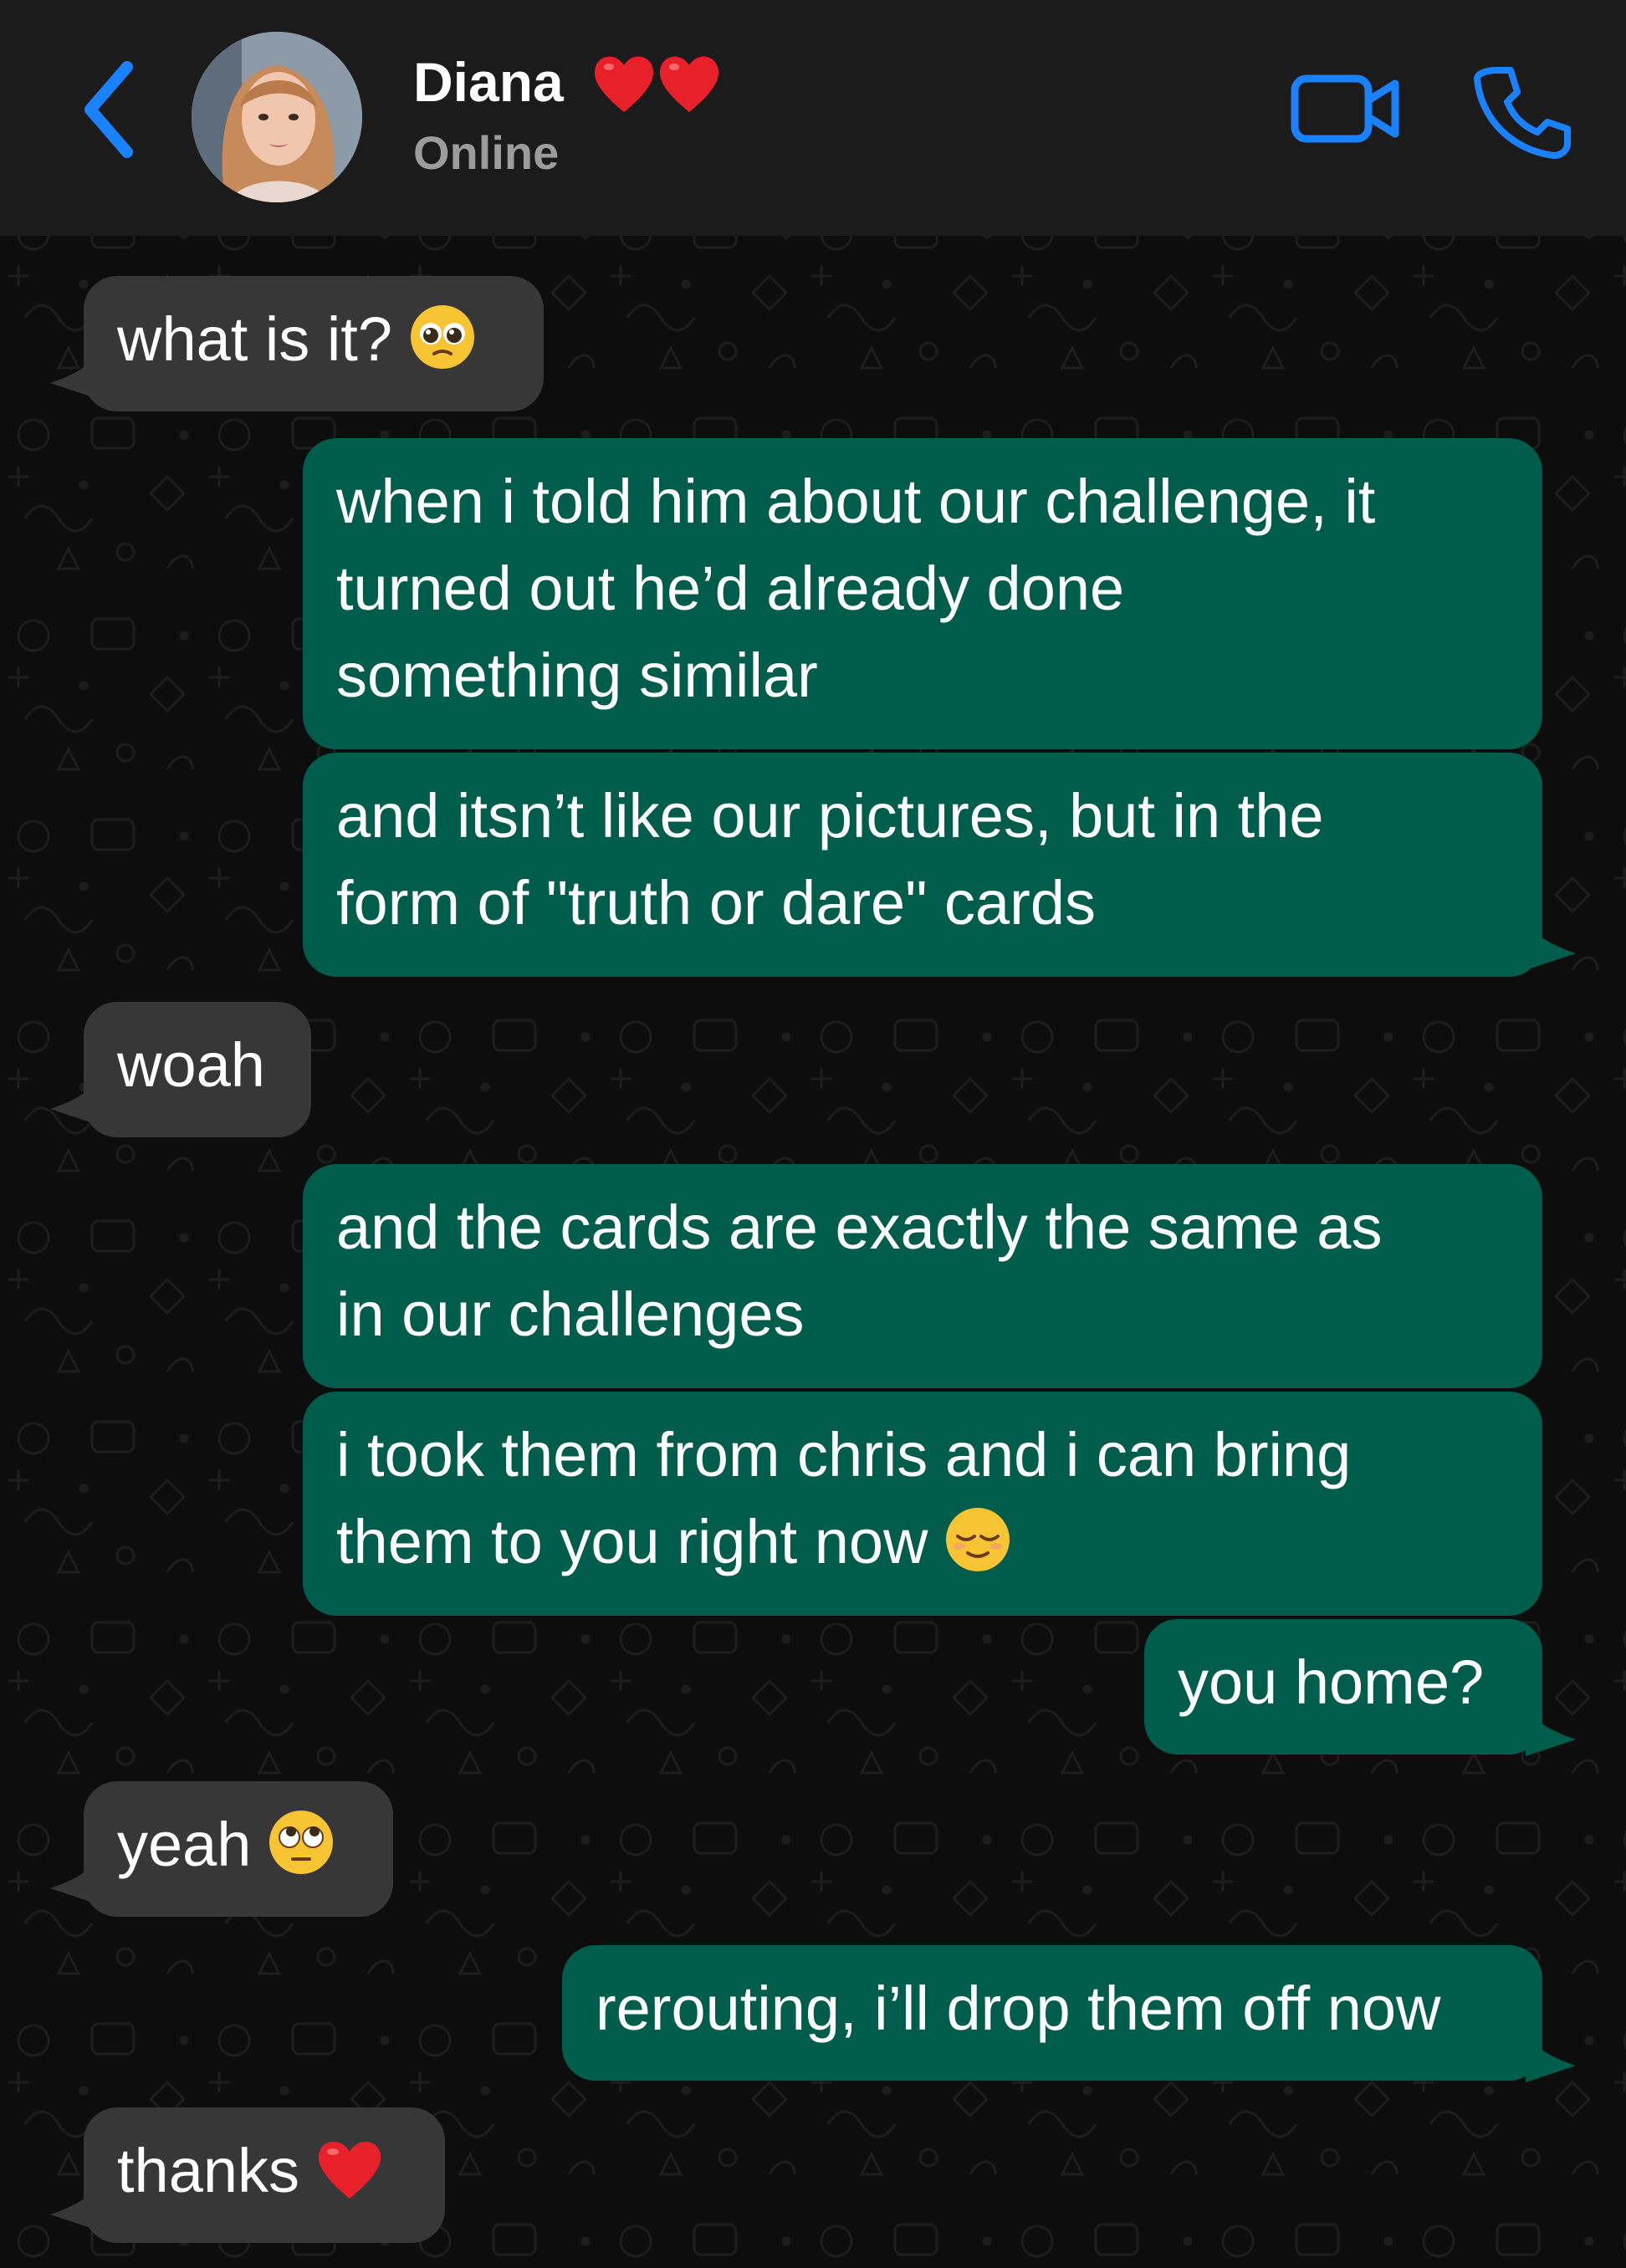 This screenshot has height=2268, width=1626. Describe the element at coordinates (1019, 2009) in the screenshot. I see `message-text: rerouting, i’ll drop them off now` at that location.